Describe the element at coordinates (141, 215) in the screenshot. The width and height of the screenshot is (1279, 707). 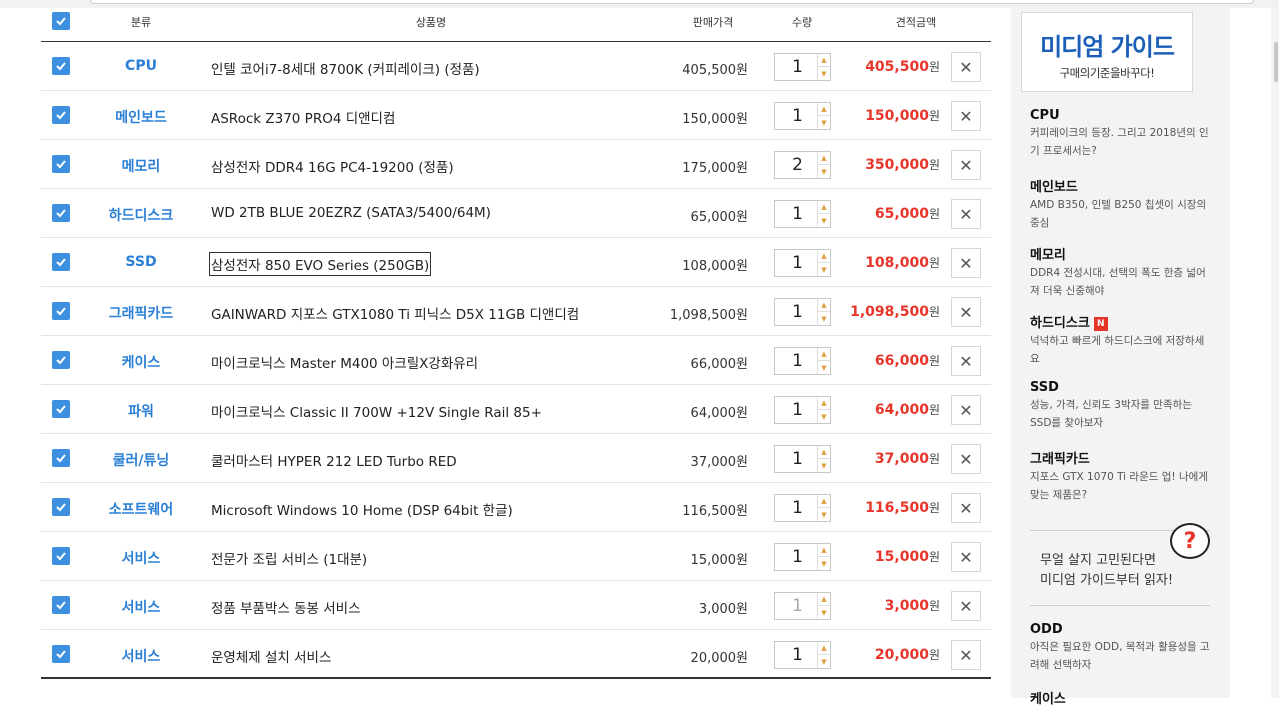
I see `row-category: 하드디스크` at that location.